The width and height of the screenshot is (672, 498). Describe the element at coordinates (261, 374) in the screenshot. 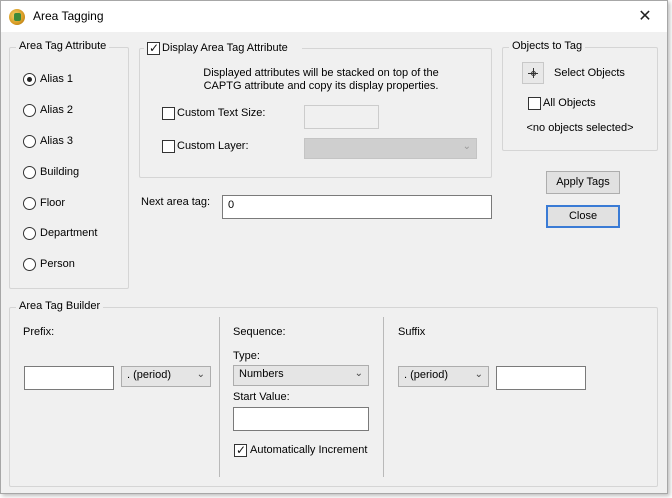

I see `sequence-type-value: Numbers` at that location.